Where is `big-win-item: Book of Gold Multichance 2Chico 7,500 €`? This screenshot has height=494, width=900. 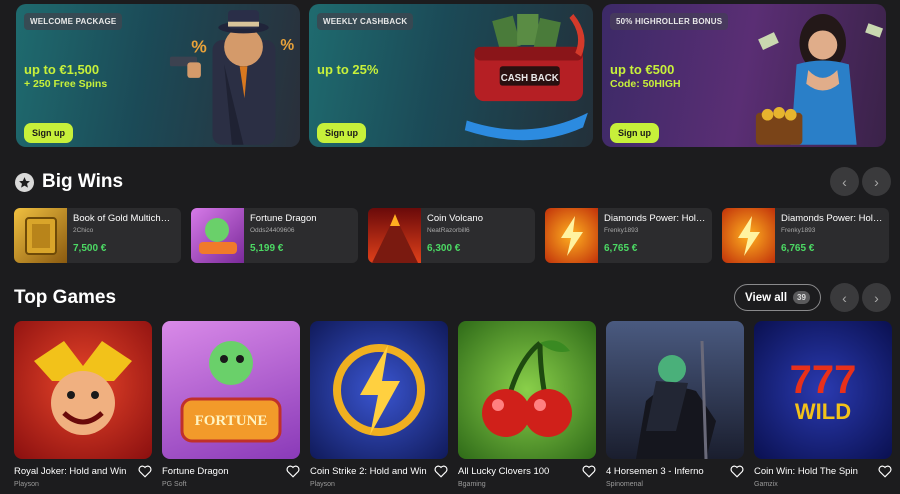 big-win-item: Book of Gold Multichance 2Chico 7,500 € is located at coordinates (97, 235).